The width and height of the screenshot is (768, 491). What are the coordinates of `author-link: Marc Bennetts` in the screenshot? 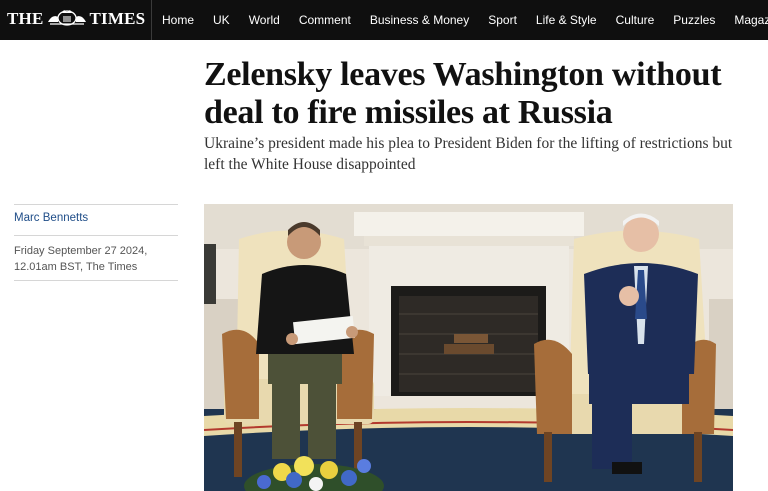 It's located at (51, 218).